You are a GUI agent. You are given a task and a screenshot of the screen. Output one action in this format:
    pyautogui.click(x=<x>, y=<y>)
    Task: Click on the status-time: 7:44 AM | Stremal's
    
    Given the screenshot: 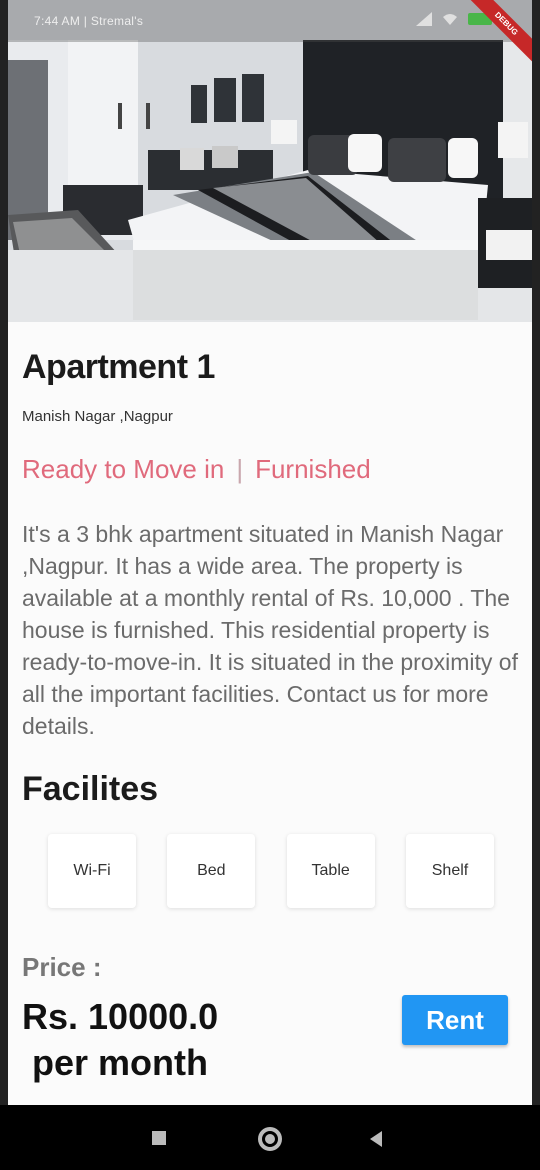 What is the action you would take?
    pyautogui.click(x=89, y=21)
    